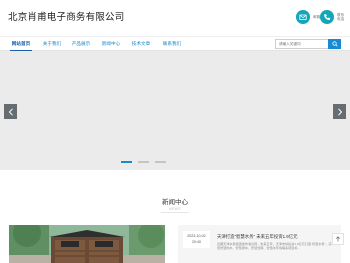 This screenshot has width=350, height=263. I want to click on header: 北京肖甫电子商务有限公司 邮箱 联系电话, so click(175, 18).